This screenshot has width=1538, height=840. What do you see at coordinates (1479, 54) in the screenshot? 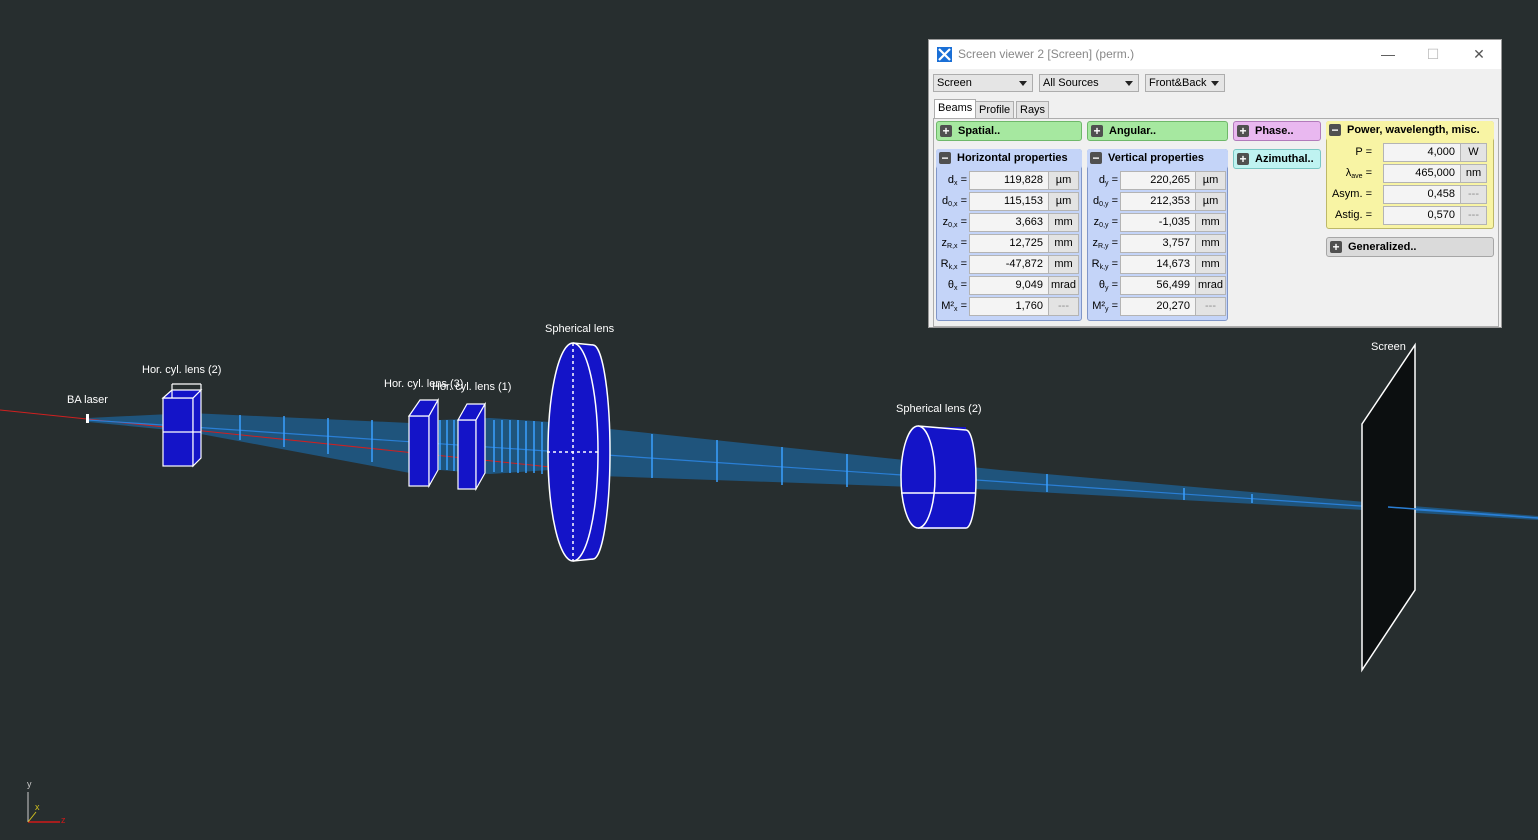
I see `close-button: ✕` at bounding box center [1479, 54].